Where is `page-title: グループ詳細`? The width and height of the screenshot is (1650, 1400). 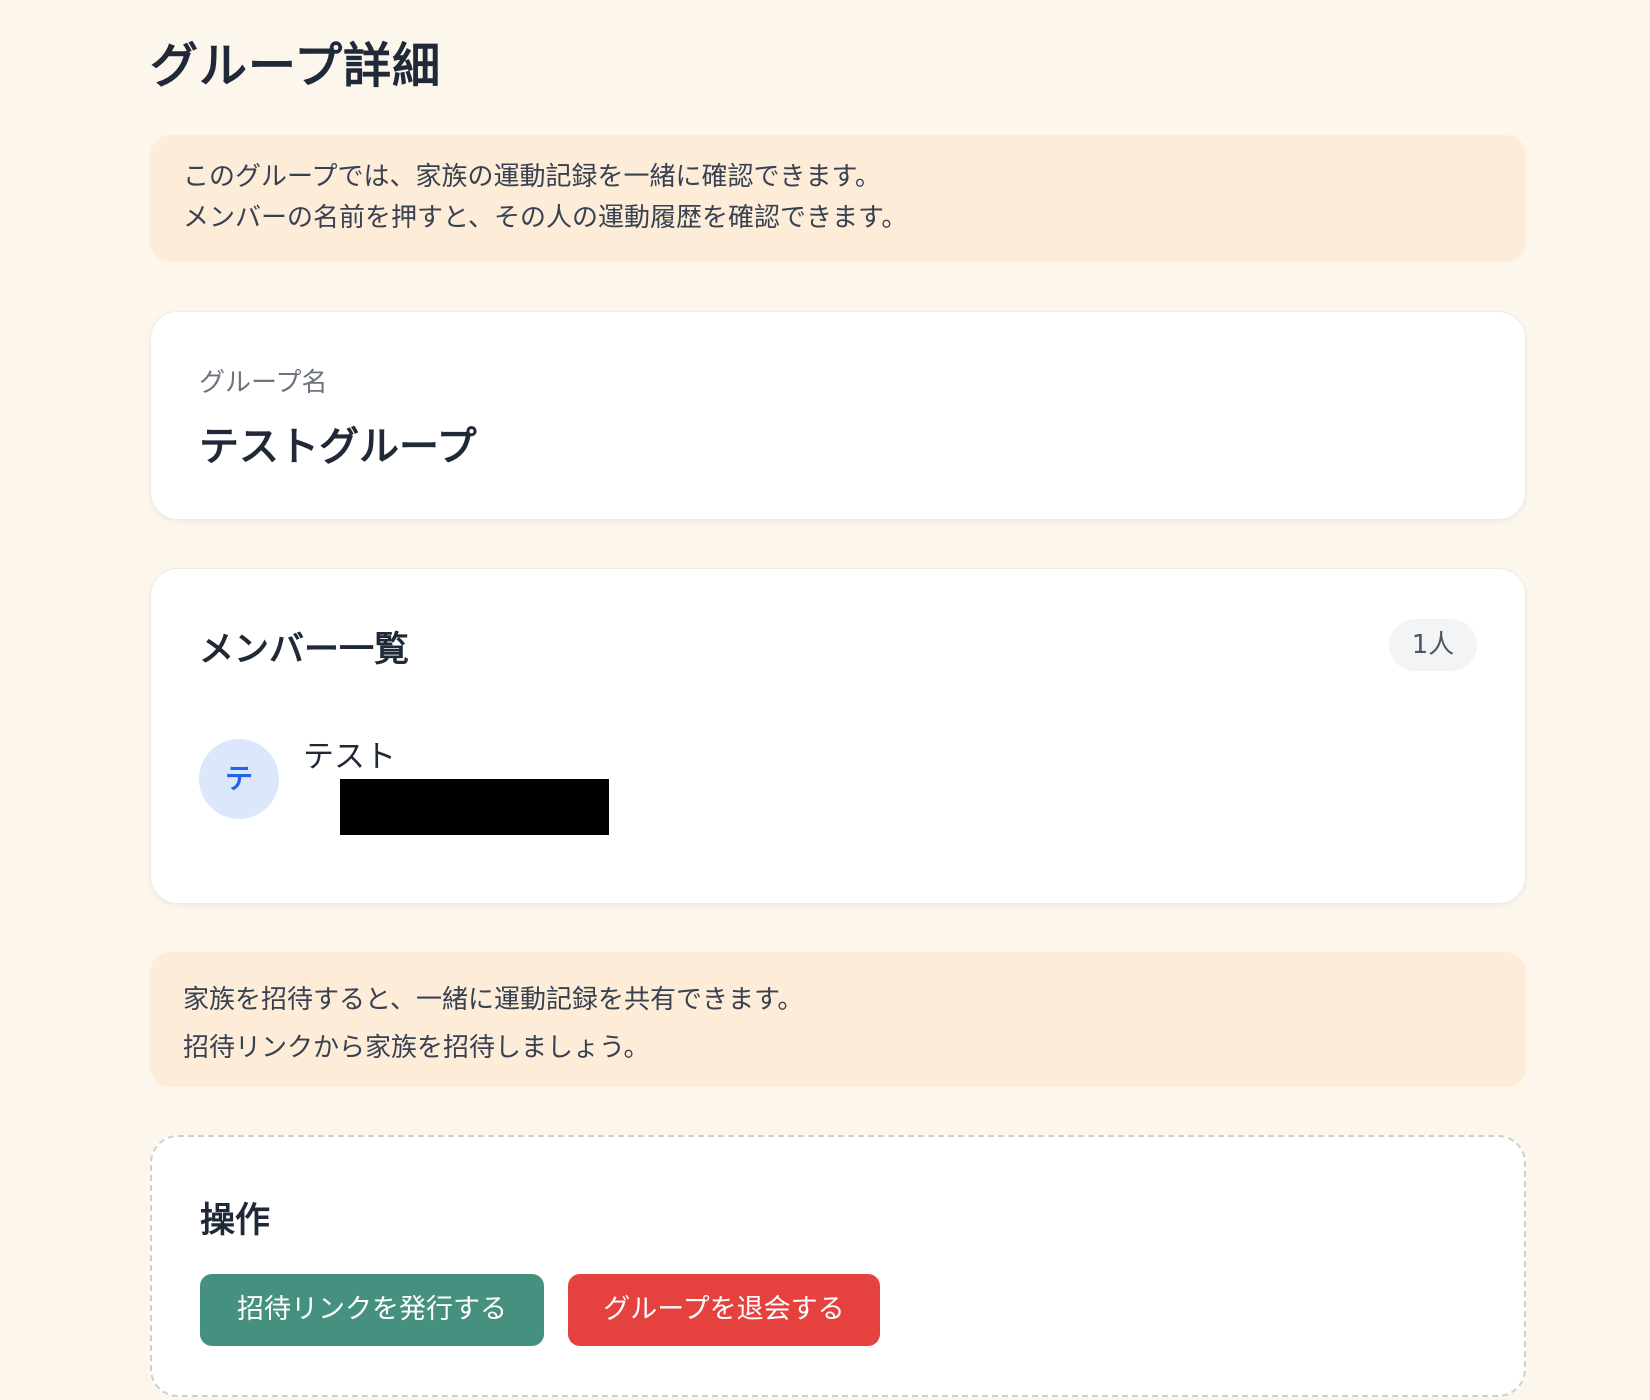 page-title: グループ詳細 is located at coordinates (296, 66).